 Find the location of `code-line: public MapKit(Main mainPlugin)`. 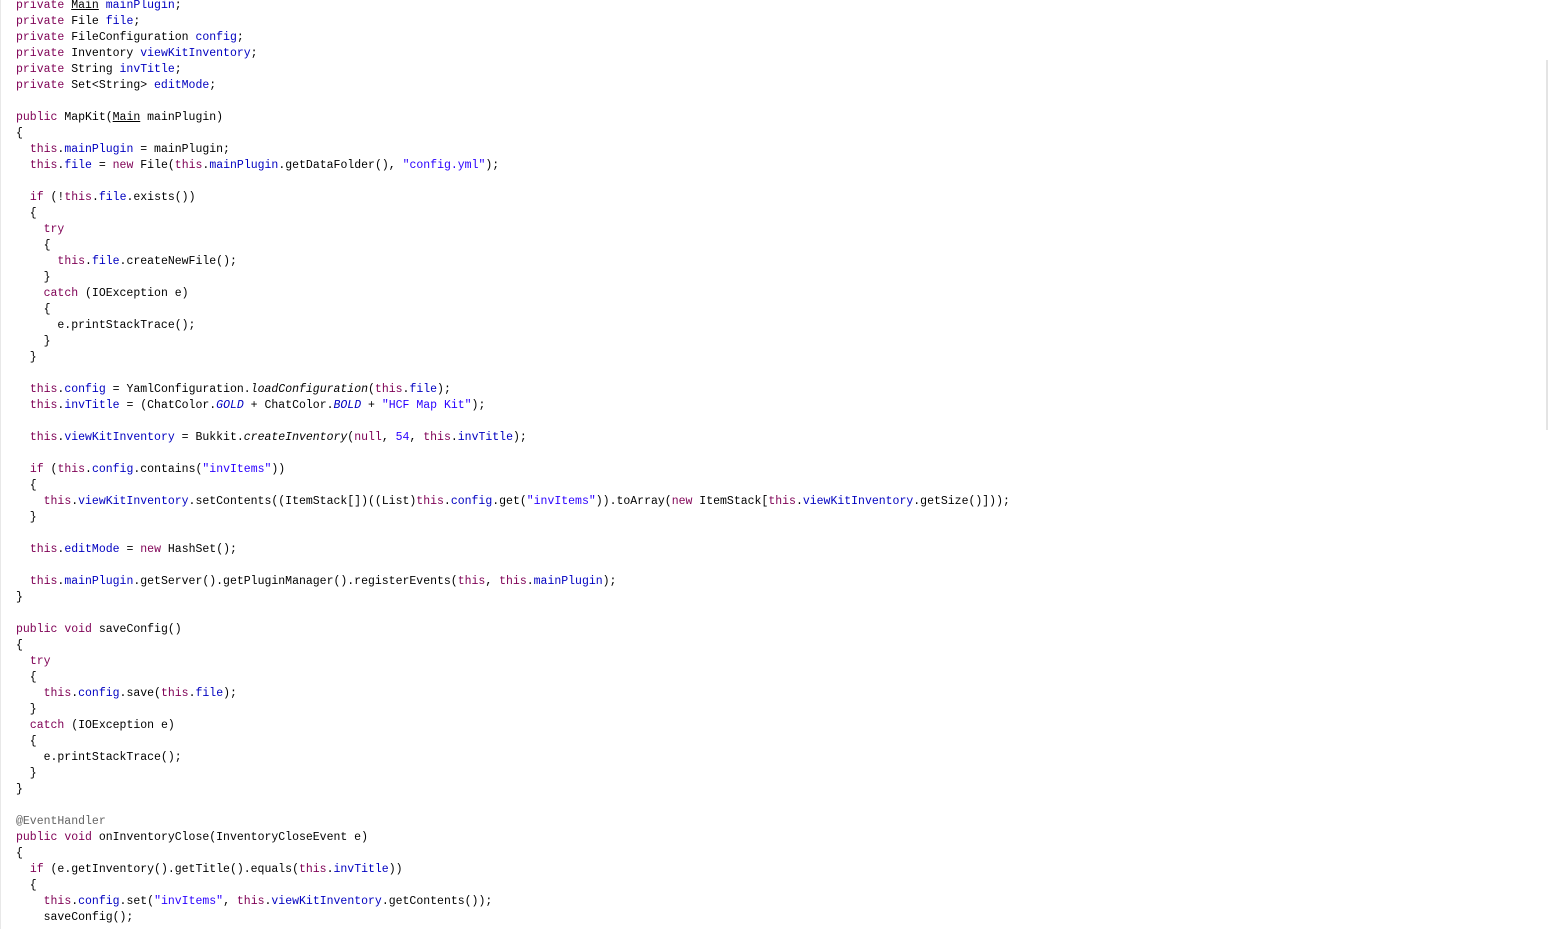

code-line: public MapKit(Main mainPlugin) is located at coordinates (513, 118).